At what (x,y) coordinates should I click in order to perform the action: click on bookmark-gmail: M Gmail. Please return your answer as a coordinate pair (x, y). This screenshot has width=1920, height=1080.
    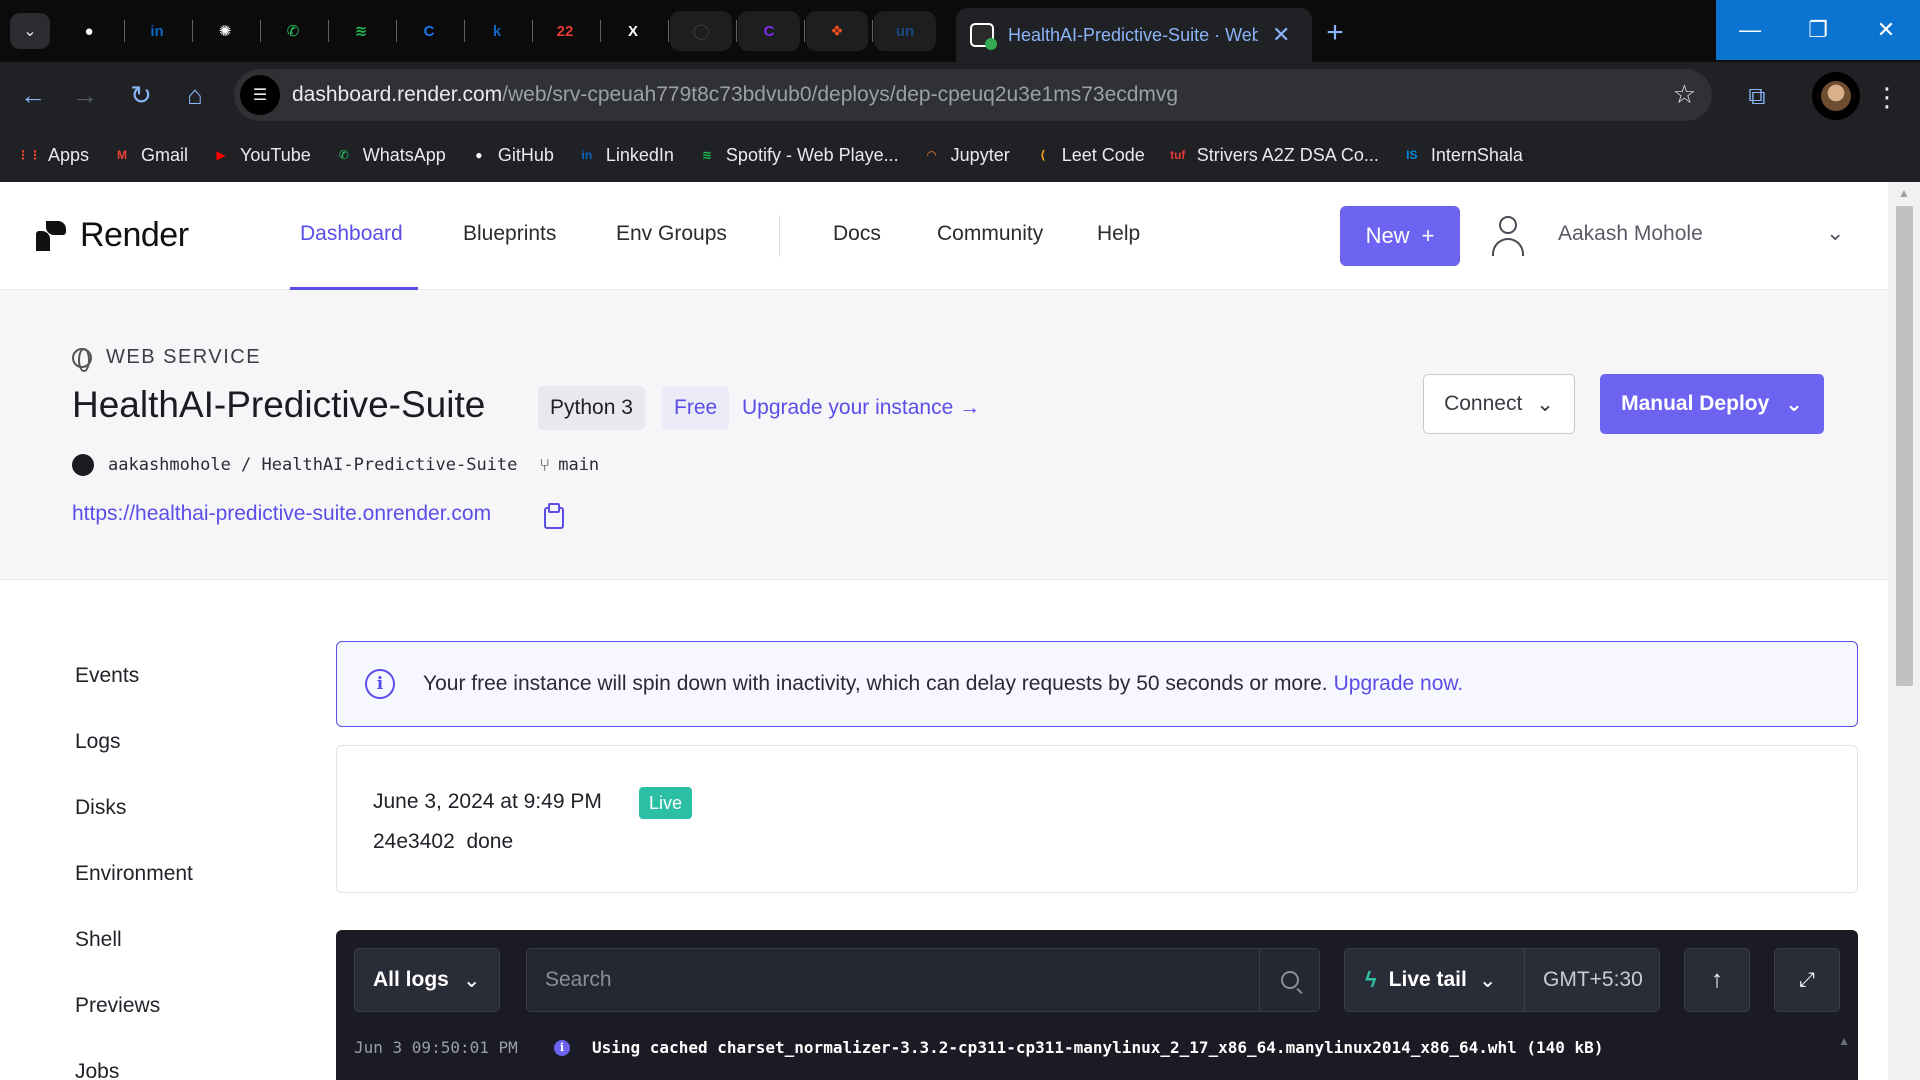
    Looking at the image, I should click on (149, 155).